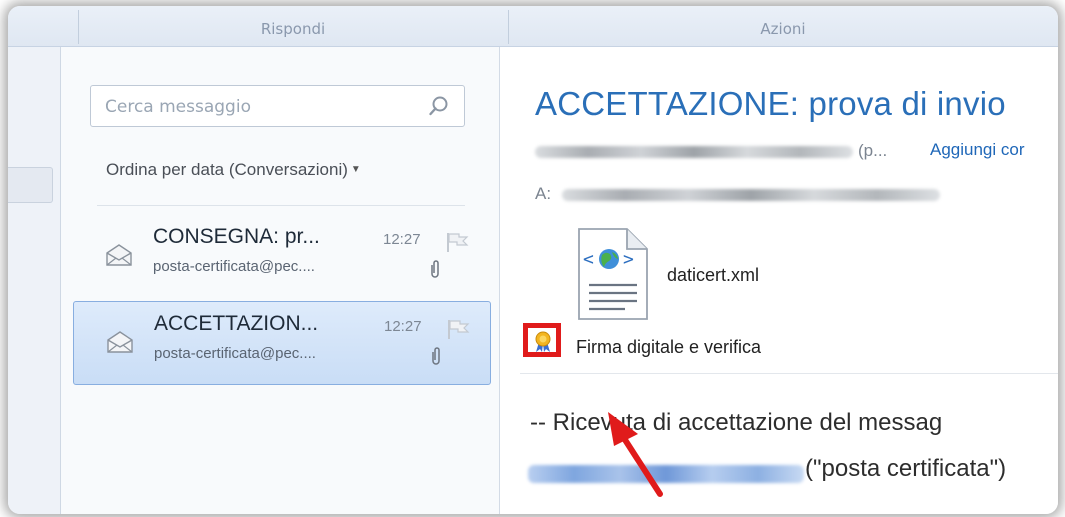 This screenshot has height=517, width=1065. I want to click on search-icon, so click(439, 108).